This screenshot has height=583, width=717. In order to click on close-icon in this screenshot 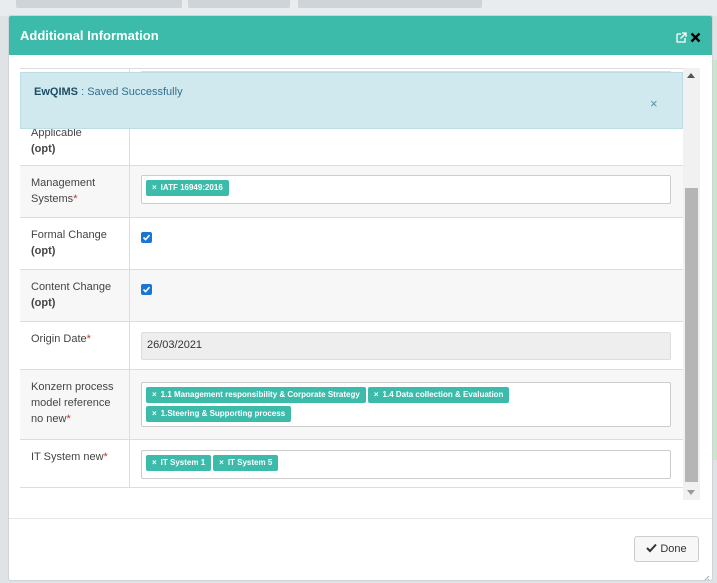, I will do `click(696, 35)`.